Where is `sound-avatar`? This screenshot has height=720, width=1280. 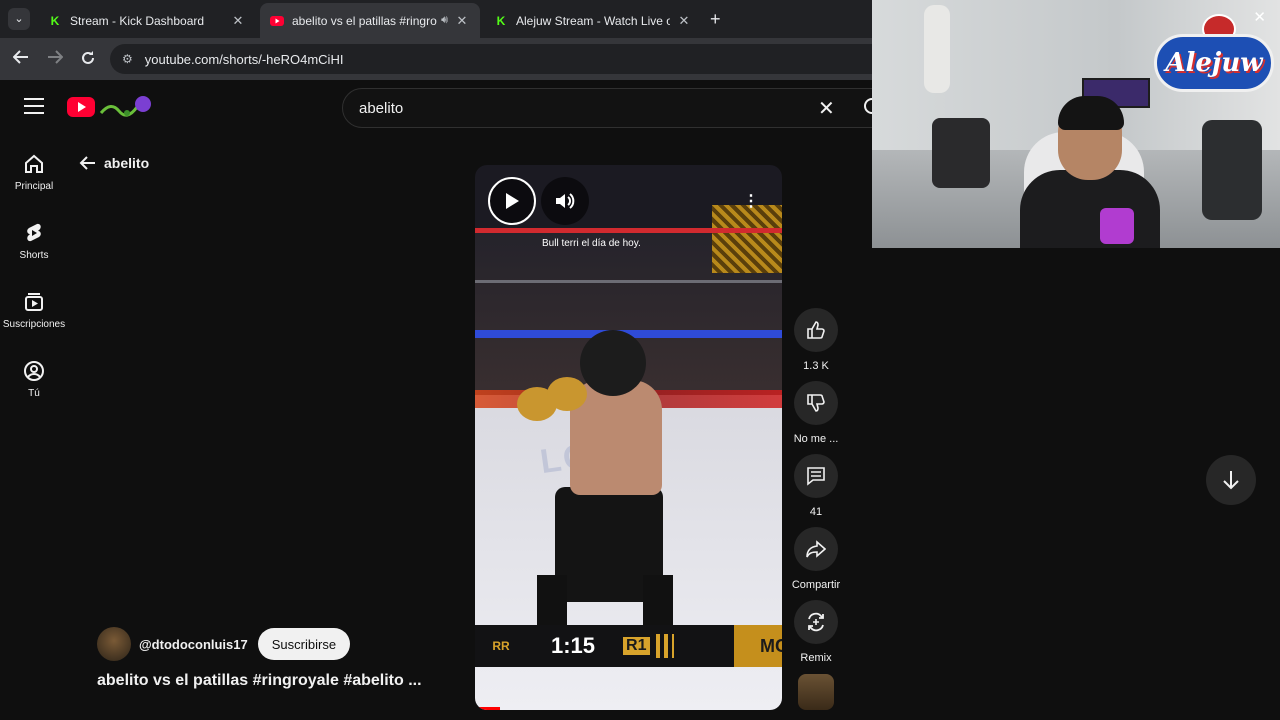 sound-avatar is located at coordinates (816, 692).